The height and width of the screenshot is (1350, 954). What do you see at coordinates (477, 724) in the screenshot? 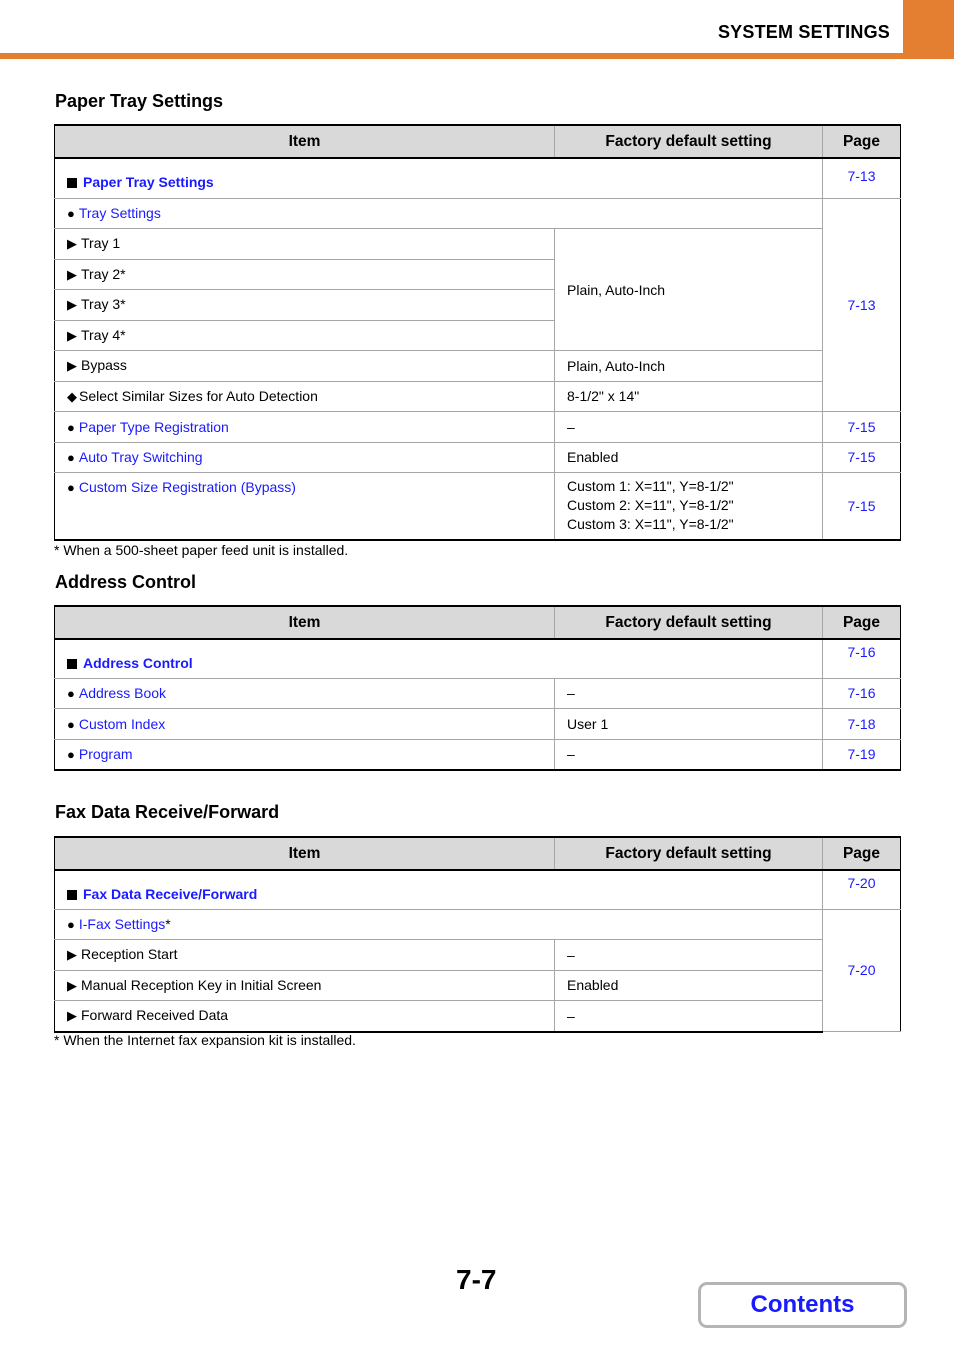
I see `table-row: ● Custom Index User 1 7-18` at bounding box center [477, 724].